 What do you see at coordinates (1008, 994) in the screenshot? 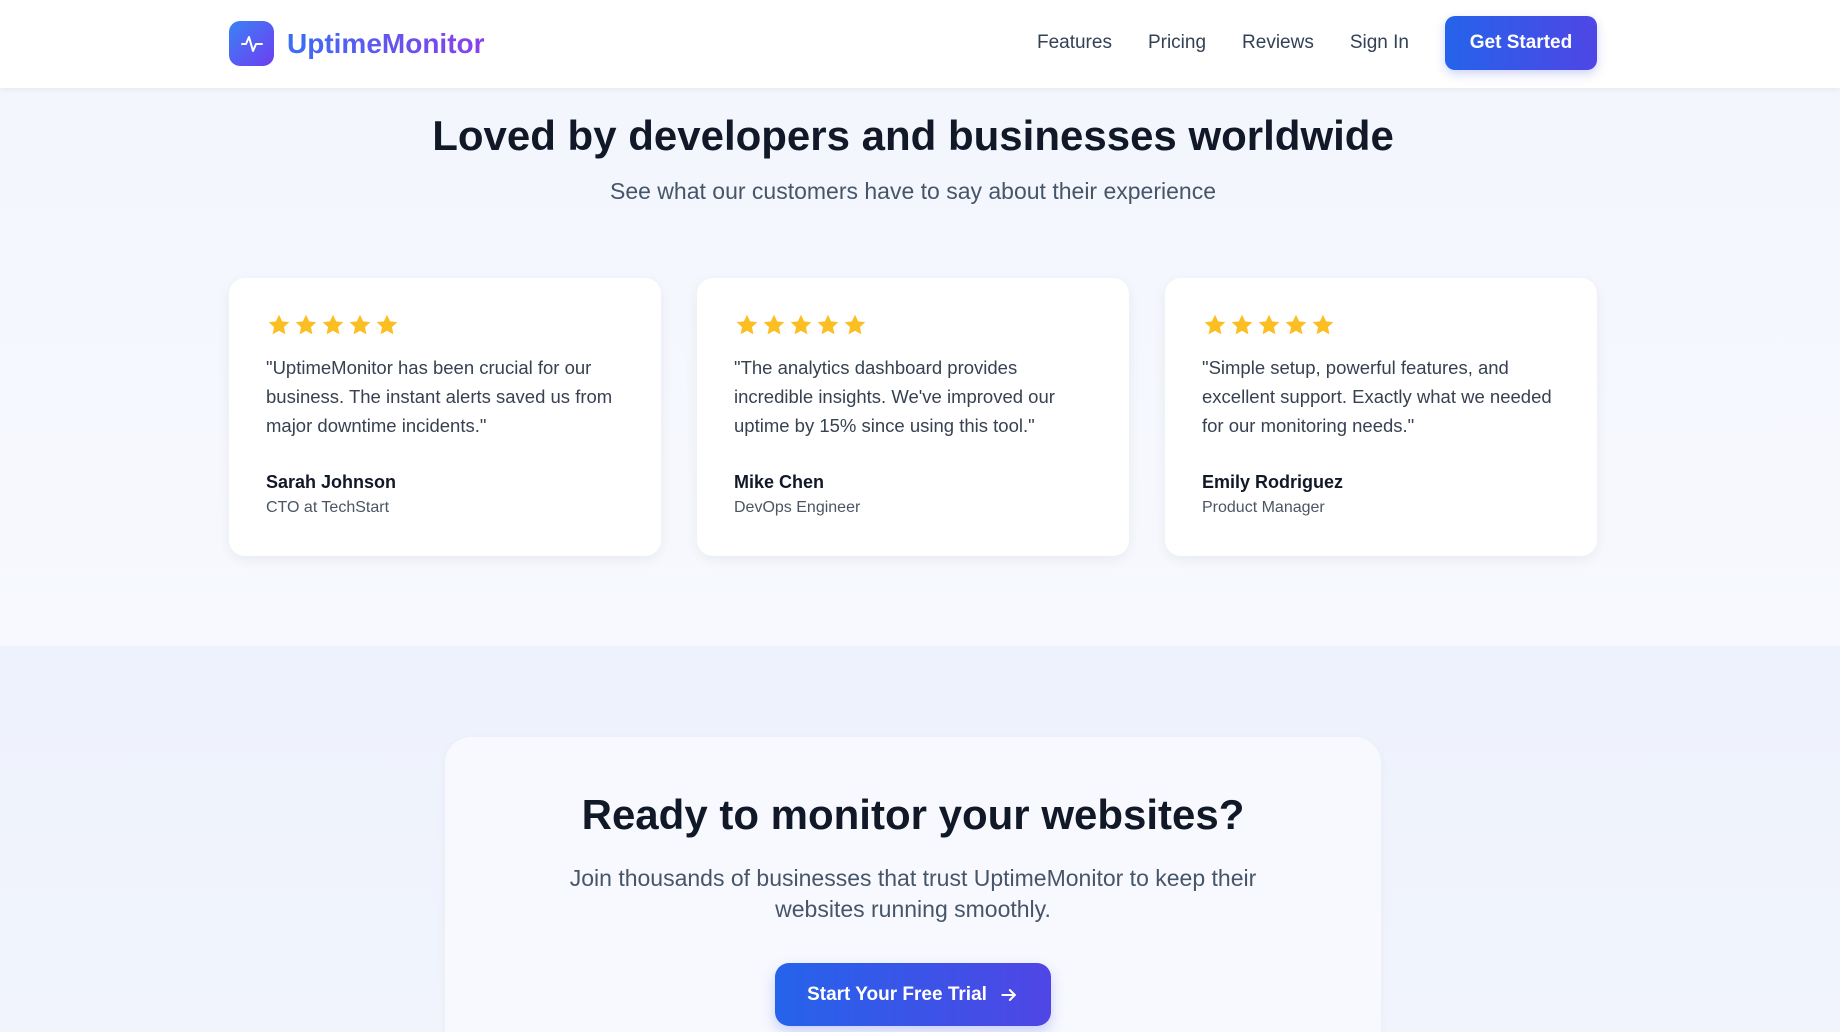
I see `arrow-right-icon` at bounding box center [1008, 994].